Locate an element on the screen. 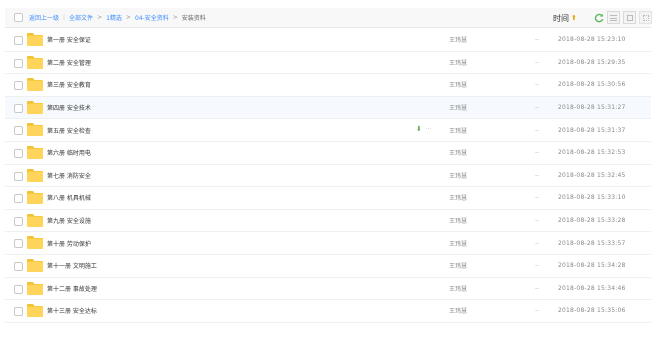 The height and width of the screenshot is (341, 656). modified-date: 2018-08-28 15:34:46 is located at coordinates (592, 288).